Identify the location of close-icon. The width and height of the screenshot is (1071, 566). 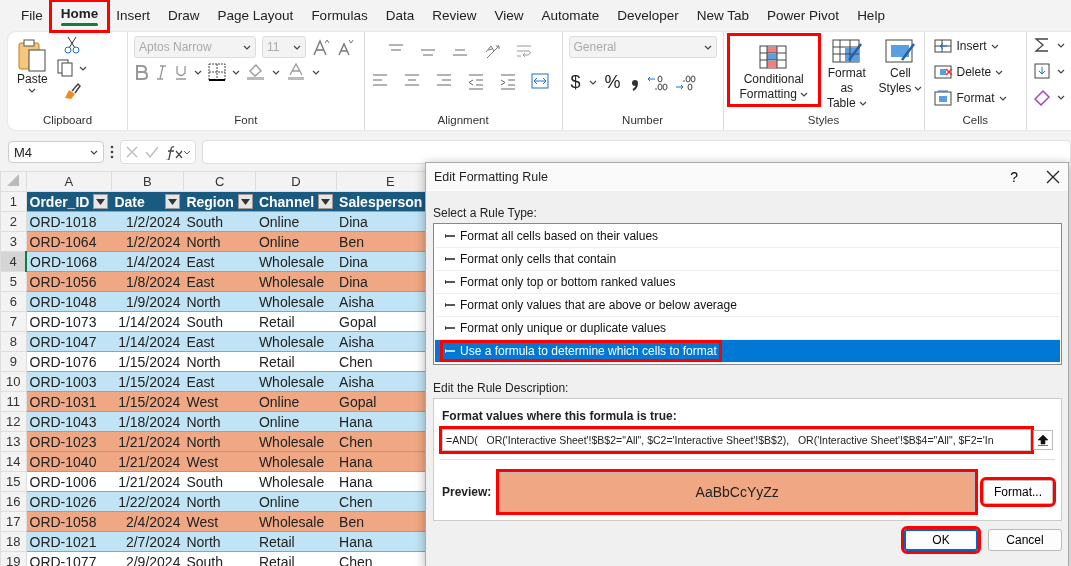
(1053, 177).